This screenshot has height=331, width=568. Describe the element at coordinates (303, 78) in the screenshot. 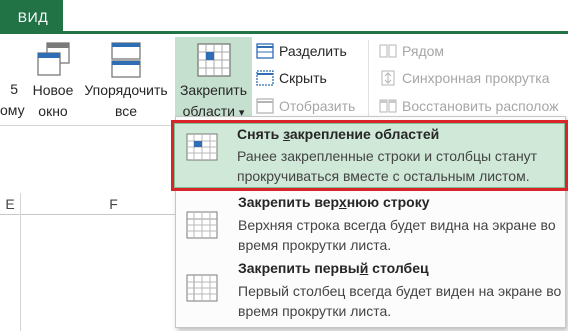

I see `hide-label: Скрыть` at that location.